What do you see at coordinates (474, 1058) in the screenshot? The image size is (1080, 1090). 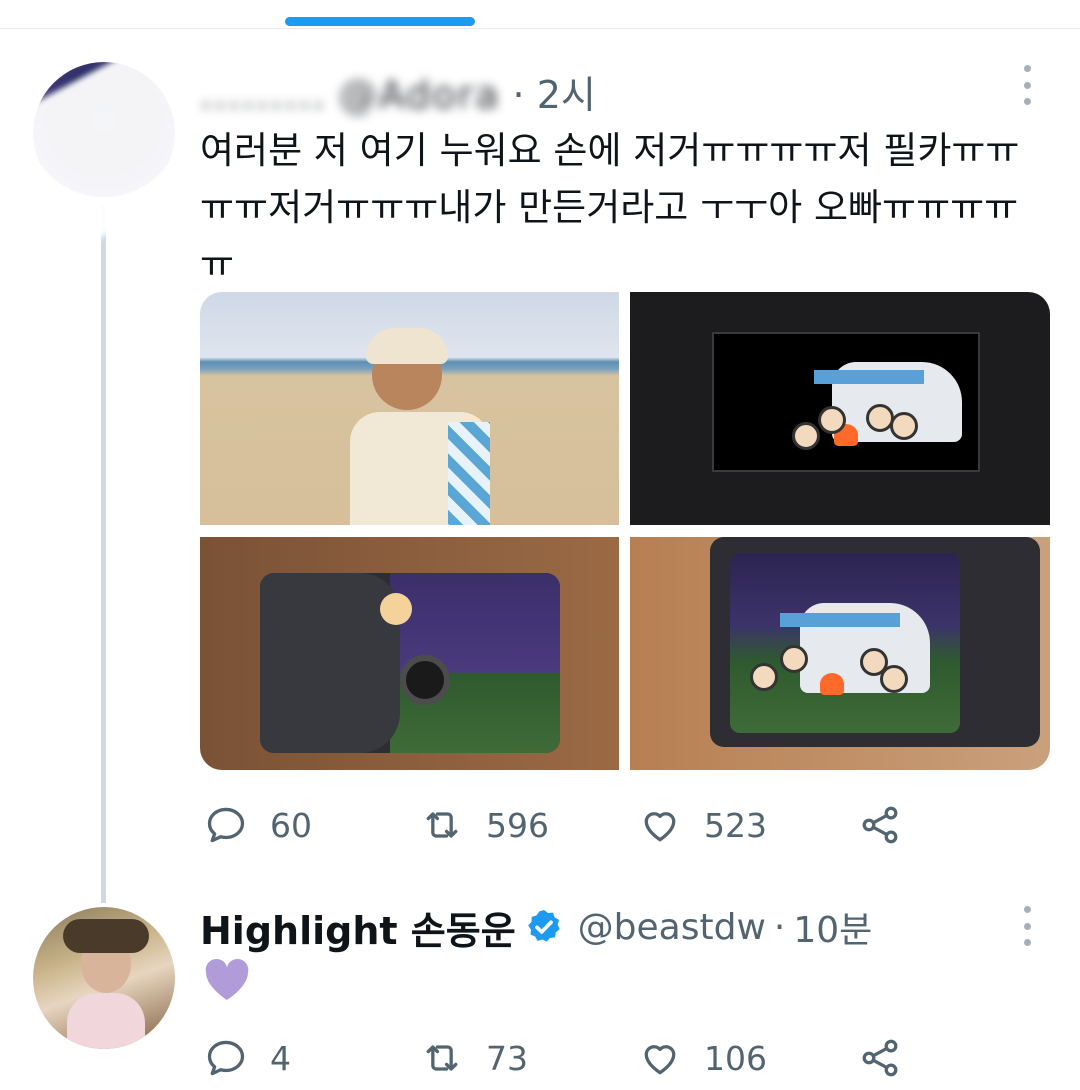 I see `retweet-button: 73` at bounding box center [474, 1058].